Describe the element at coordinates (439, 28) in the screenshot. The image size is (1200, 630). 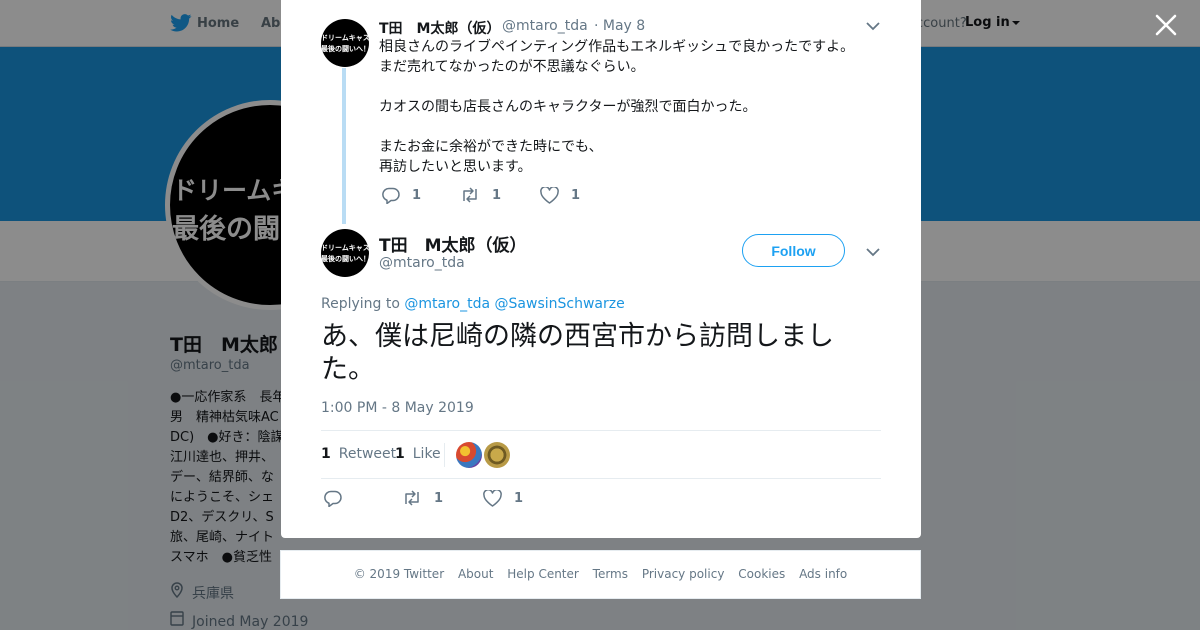
I see `parent-tweet-name: T田 M太郎（仮）` at that location.